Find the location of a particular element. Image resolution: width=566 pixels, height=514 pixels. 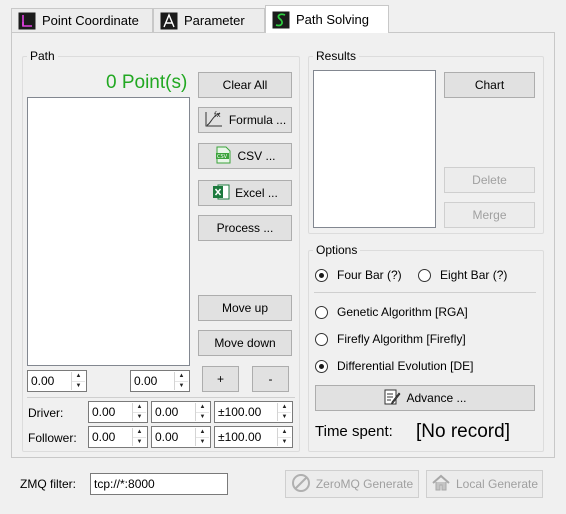

tab-label: Path Solving is located at coordinates (332, 19).